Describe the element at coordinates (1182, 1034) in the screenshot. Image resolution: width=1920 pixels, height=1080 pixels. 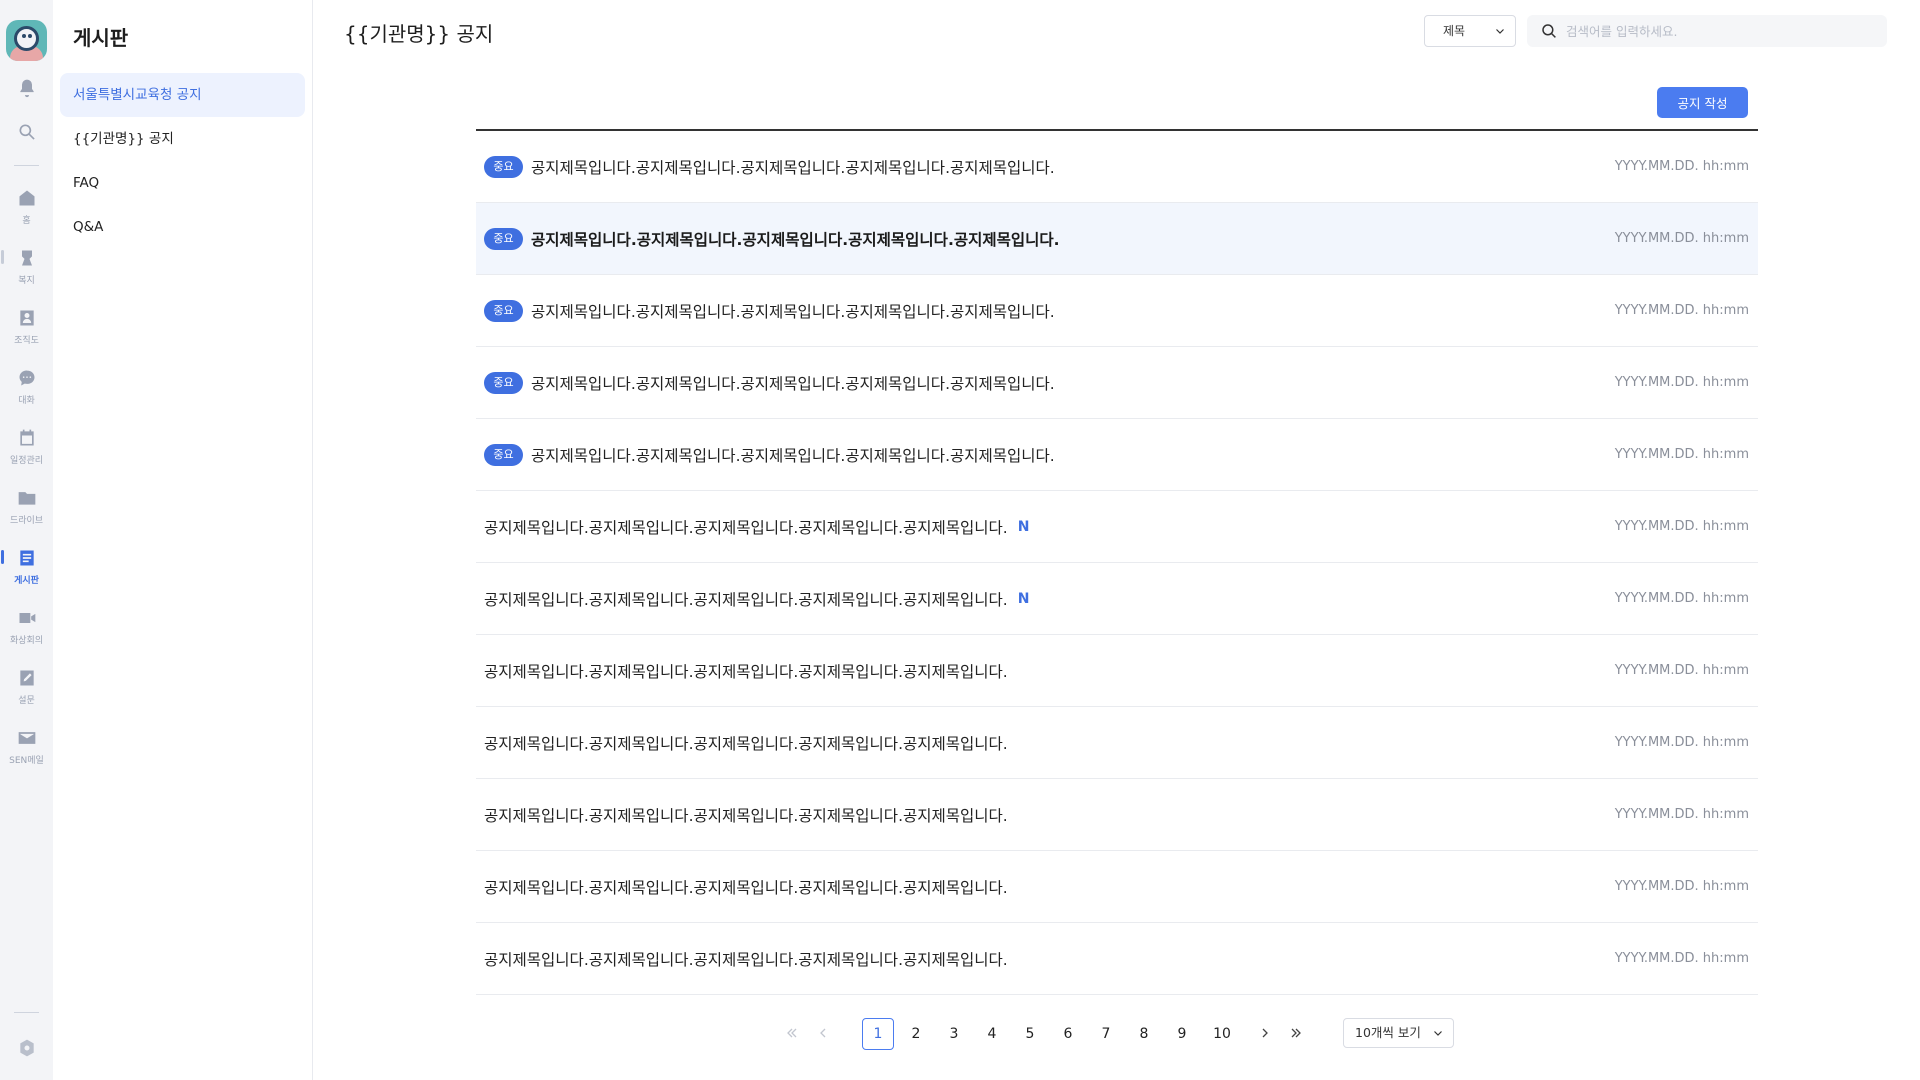
I see `page-number: 9` at that location.